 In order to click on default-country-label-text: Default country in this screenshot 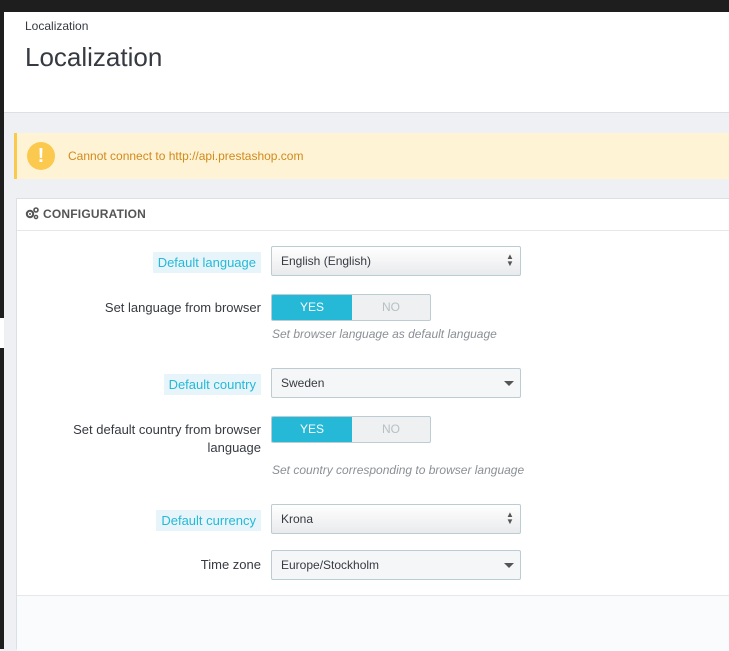, I will do `click(212, 384)`.